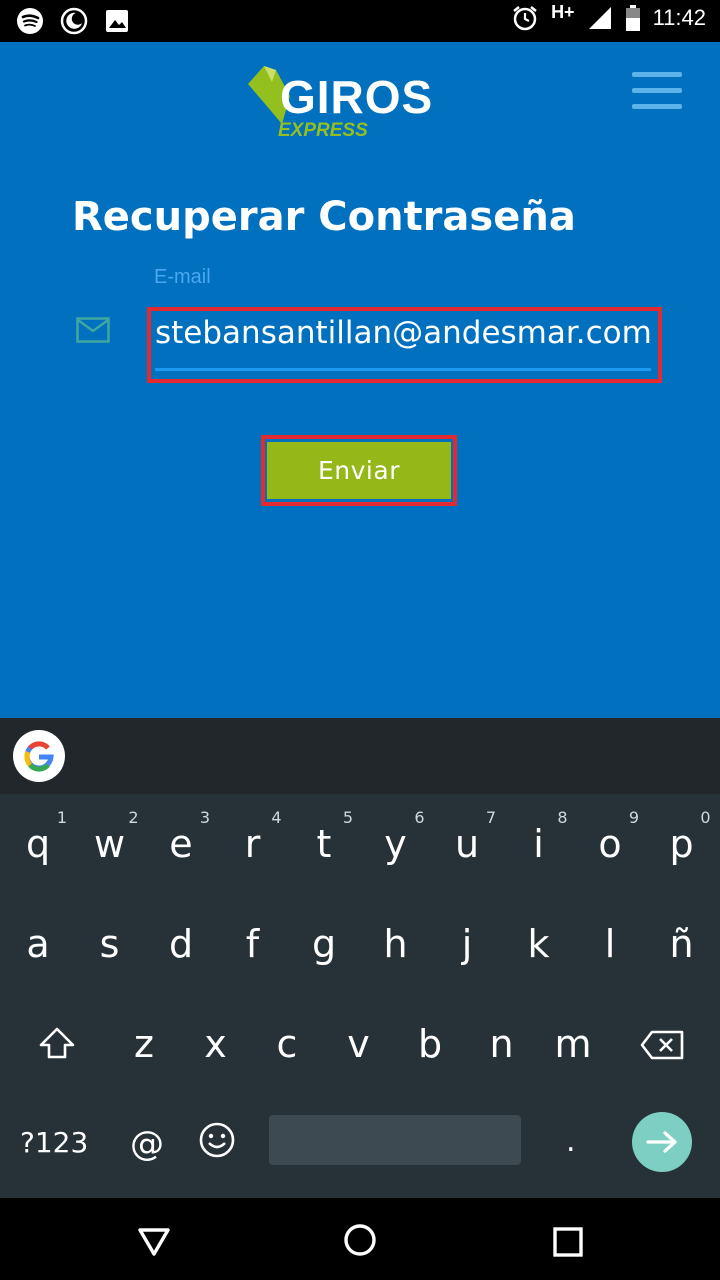 The height and width of the screenshot is (1280, 720). I want to click on brand-name: GIROS, so click(357, 97).